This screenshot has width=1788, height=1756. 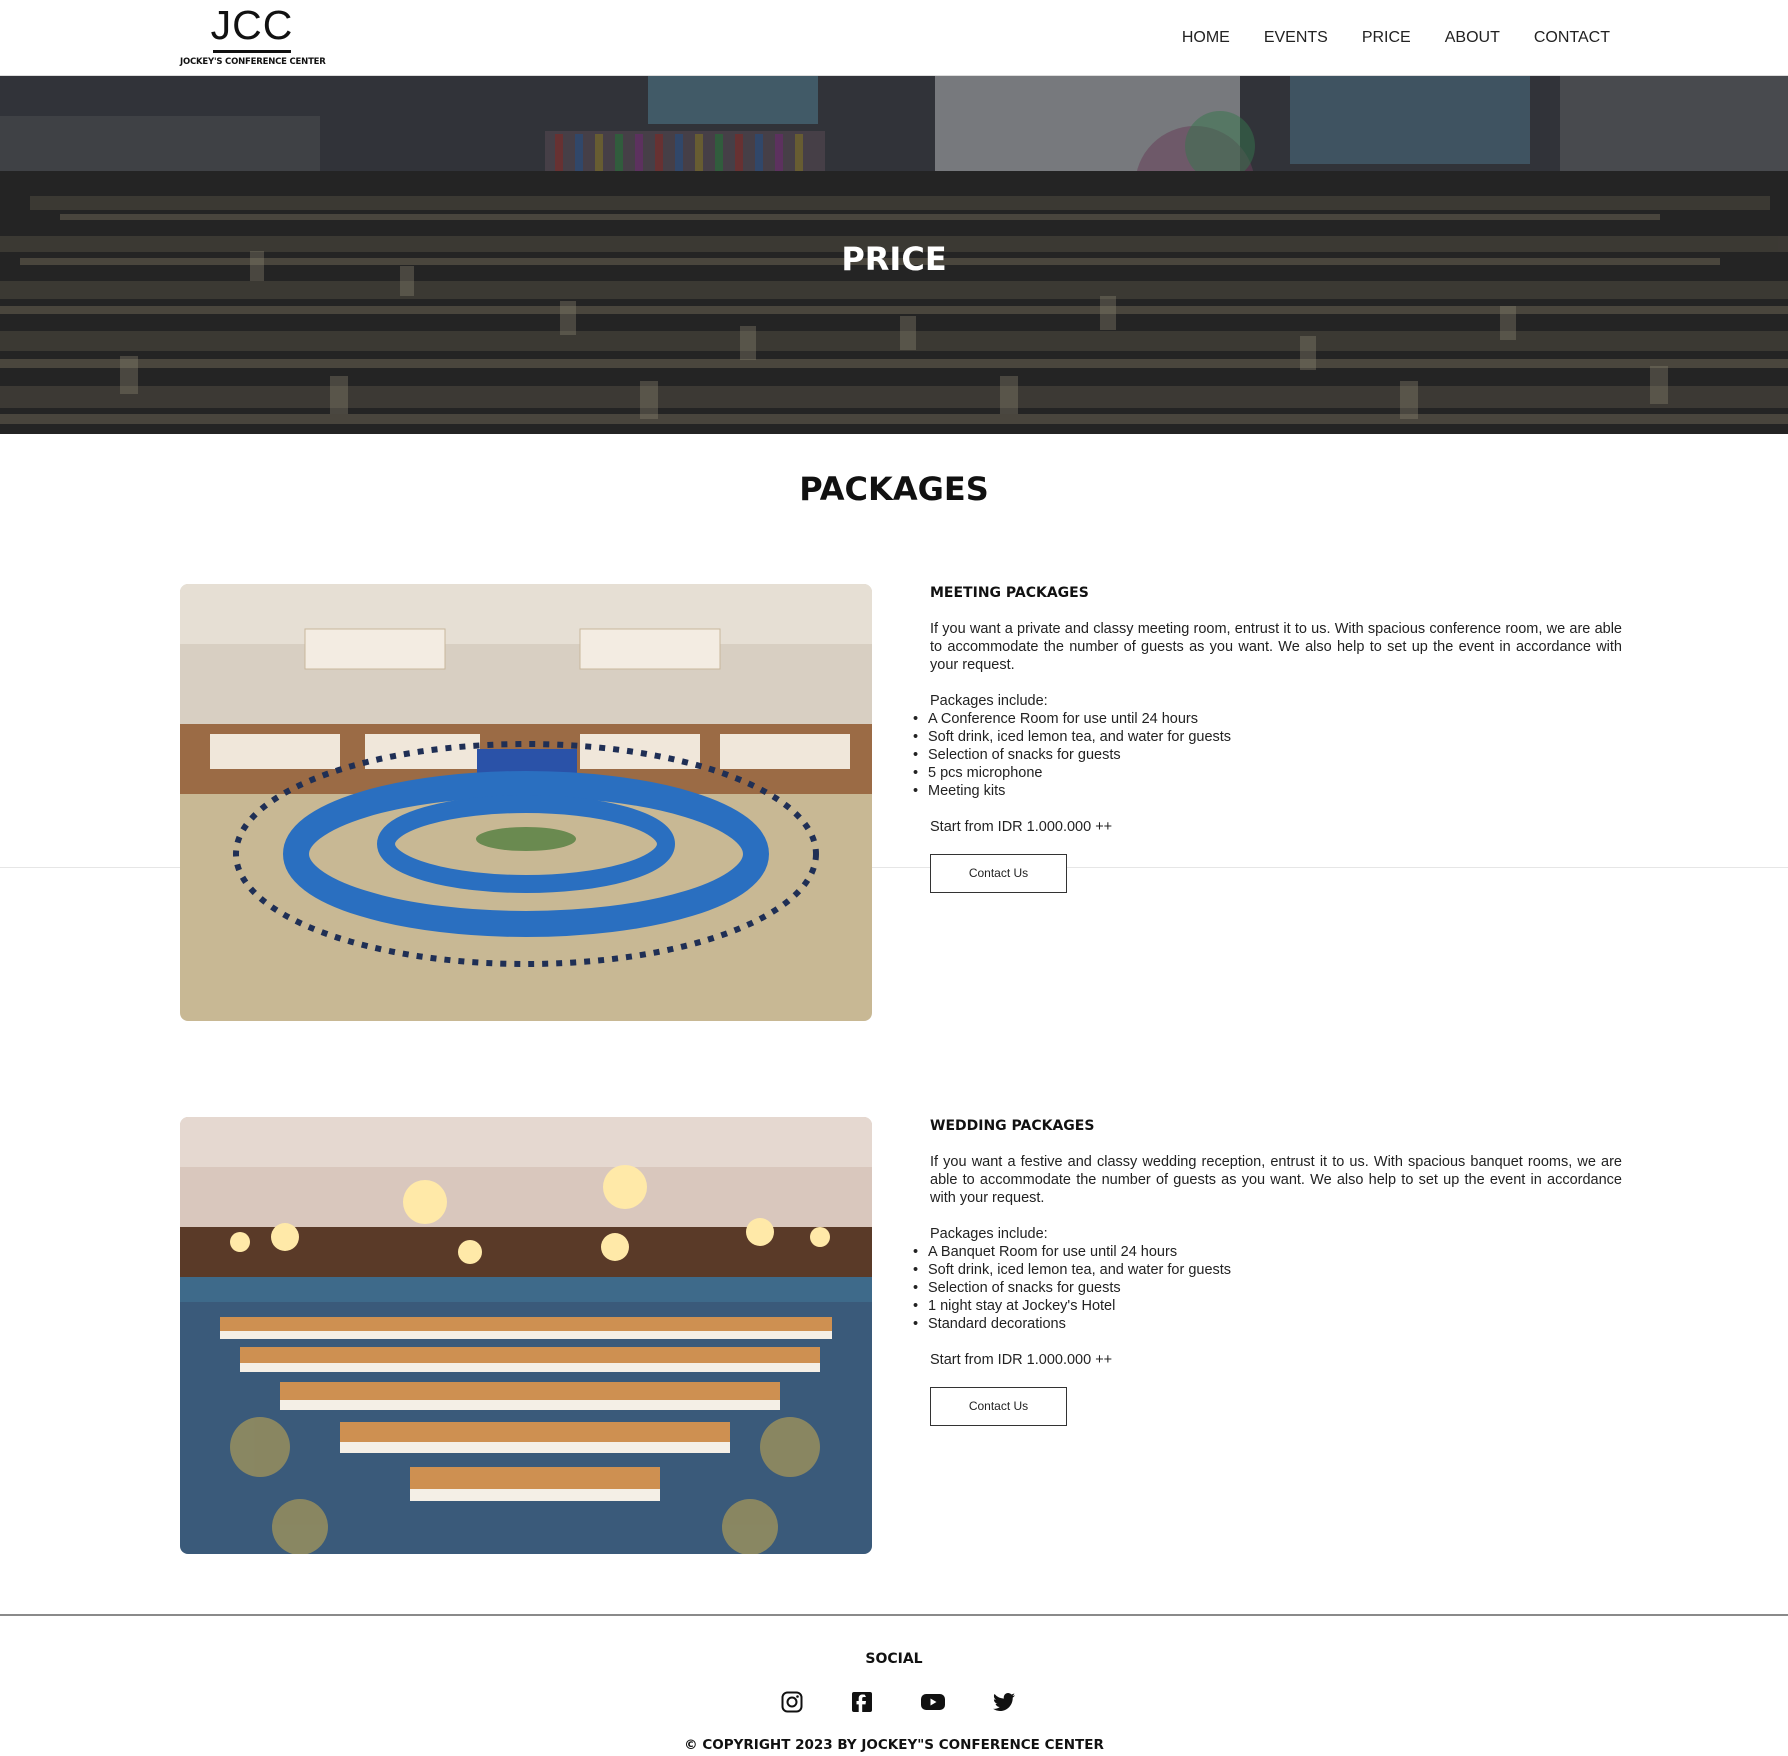 I want to click on meeting-include-label: Packages include:, so click(x=989, y=701).